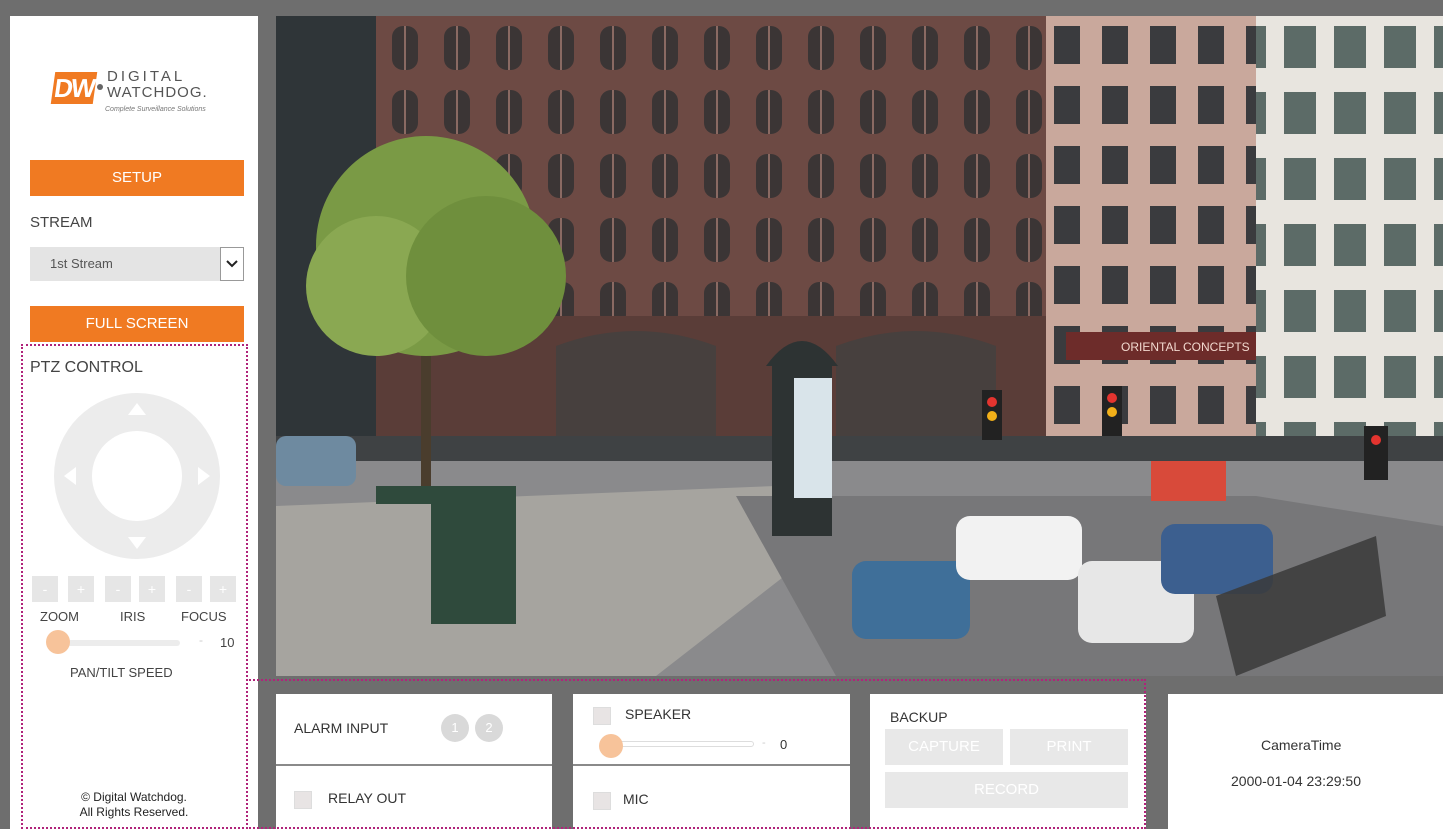 The image size is (1443, 829). What do you see at coordinates (1006, 790) in the screenshot?
I see `record-button: RECORD` at bounding box center [1006, 790].